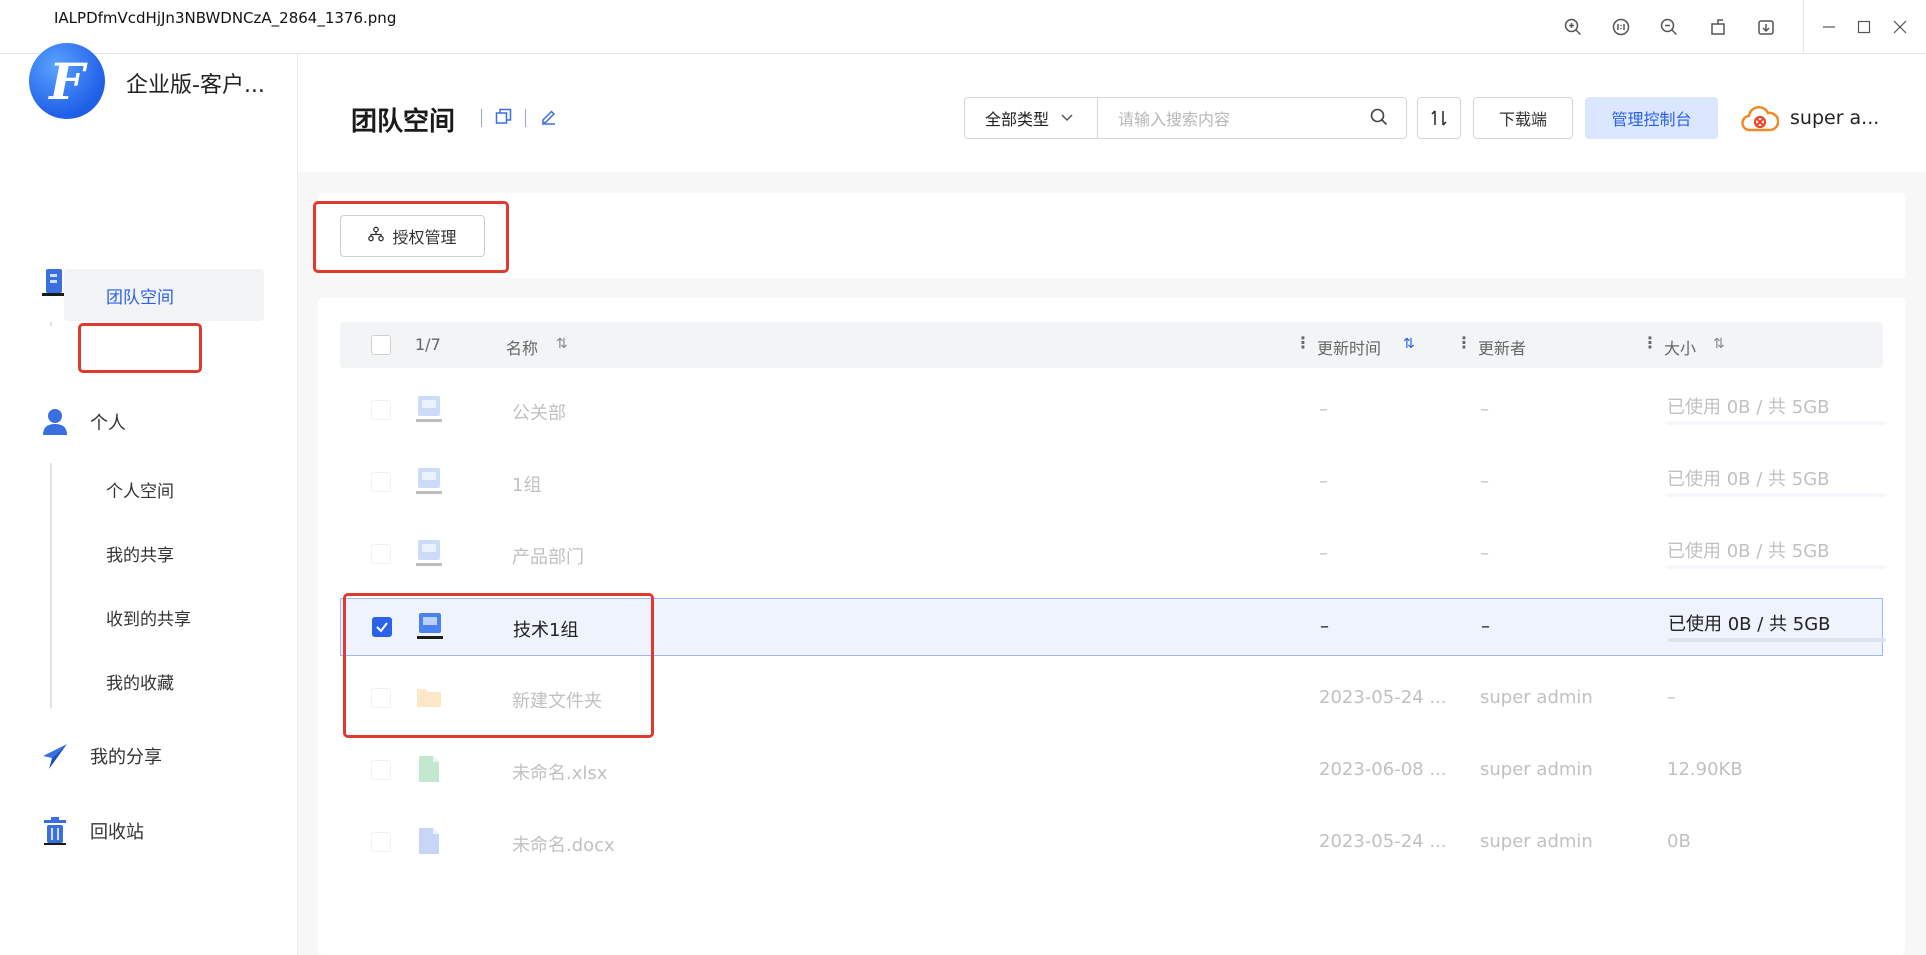 Image resolution: width=1926 pixels, height=955 pixels. Describe the element at coordinates (539, 413) in the screenshot. I see `row-name: 公关部` at that location.